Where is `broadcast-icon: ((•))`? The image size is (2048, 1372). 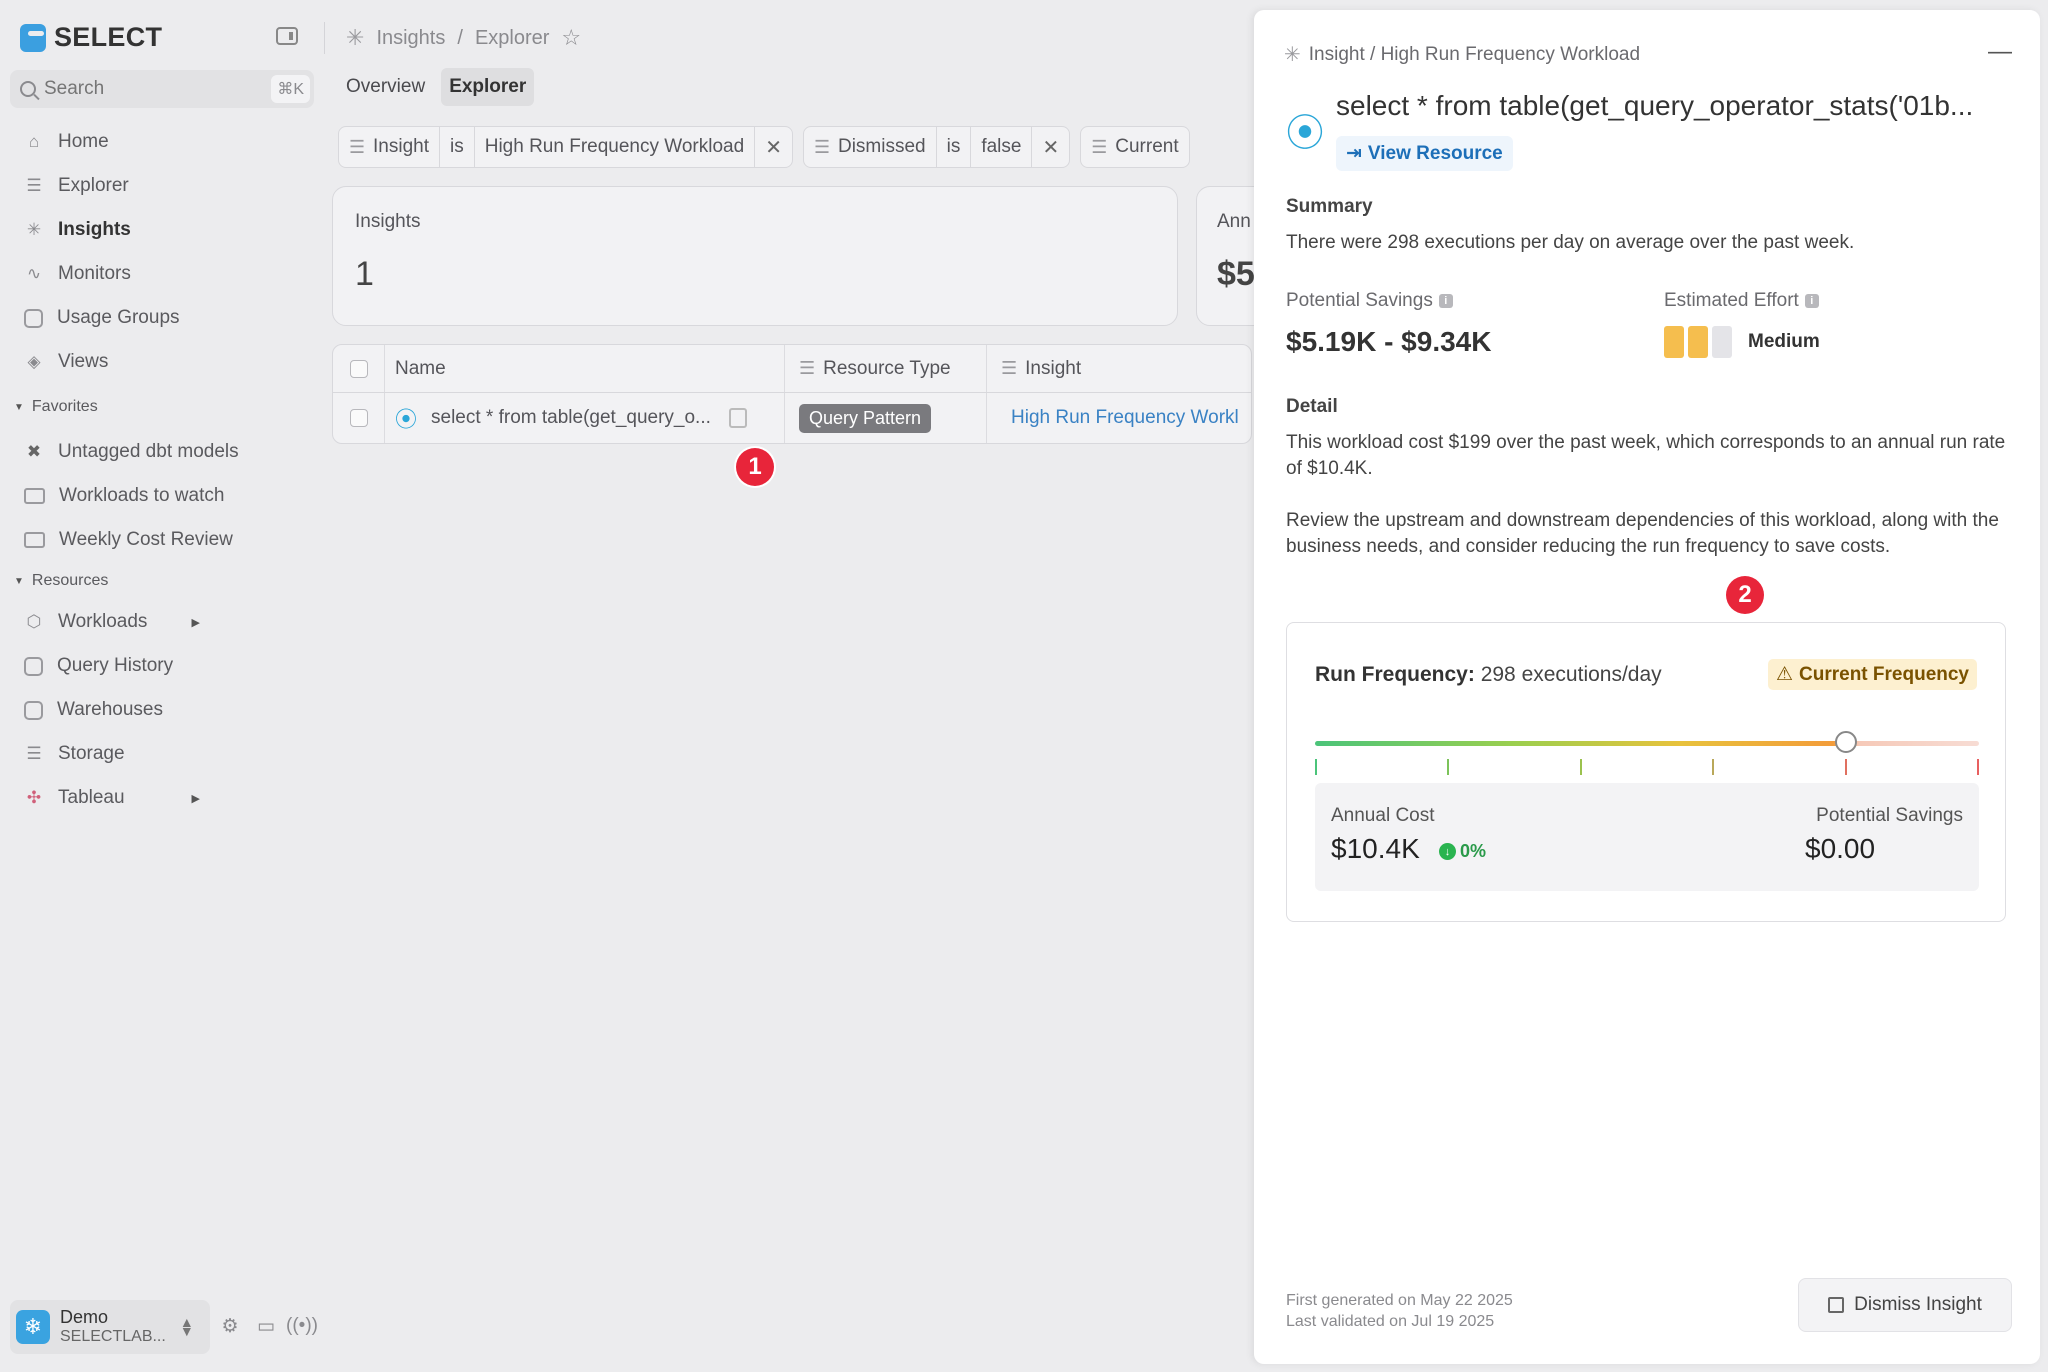 broadcast-icon: ((•)) is located at coordinates (302, 1326).